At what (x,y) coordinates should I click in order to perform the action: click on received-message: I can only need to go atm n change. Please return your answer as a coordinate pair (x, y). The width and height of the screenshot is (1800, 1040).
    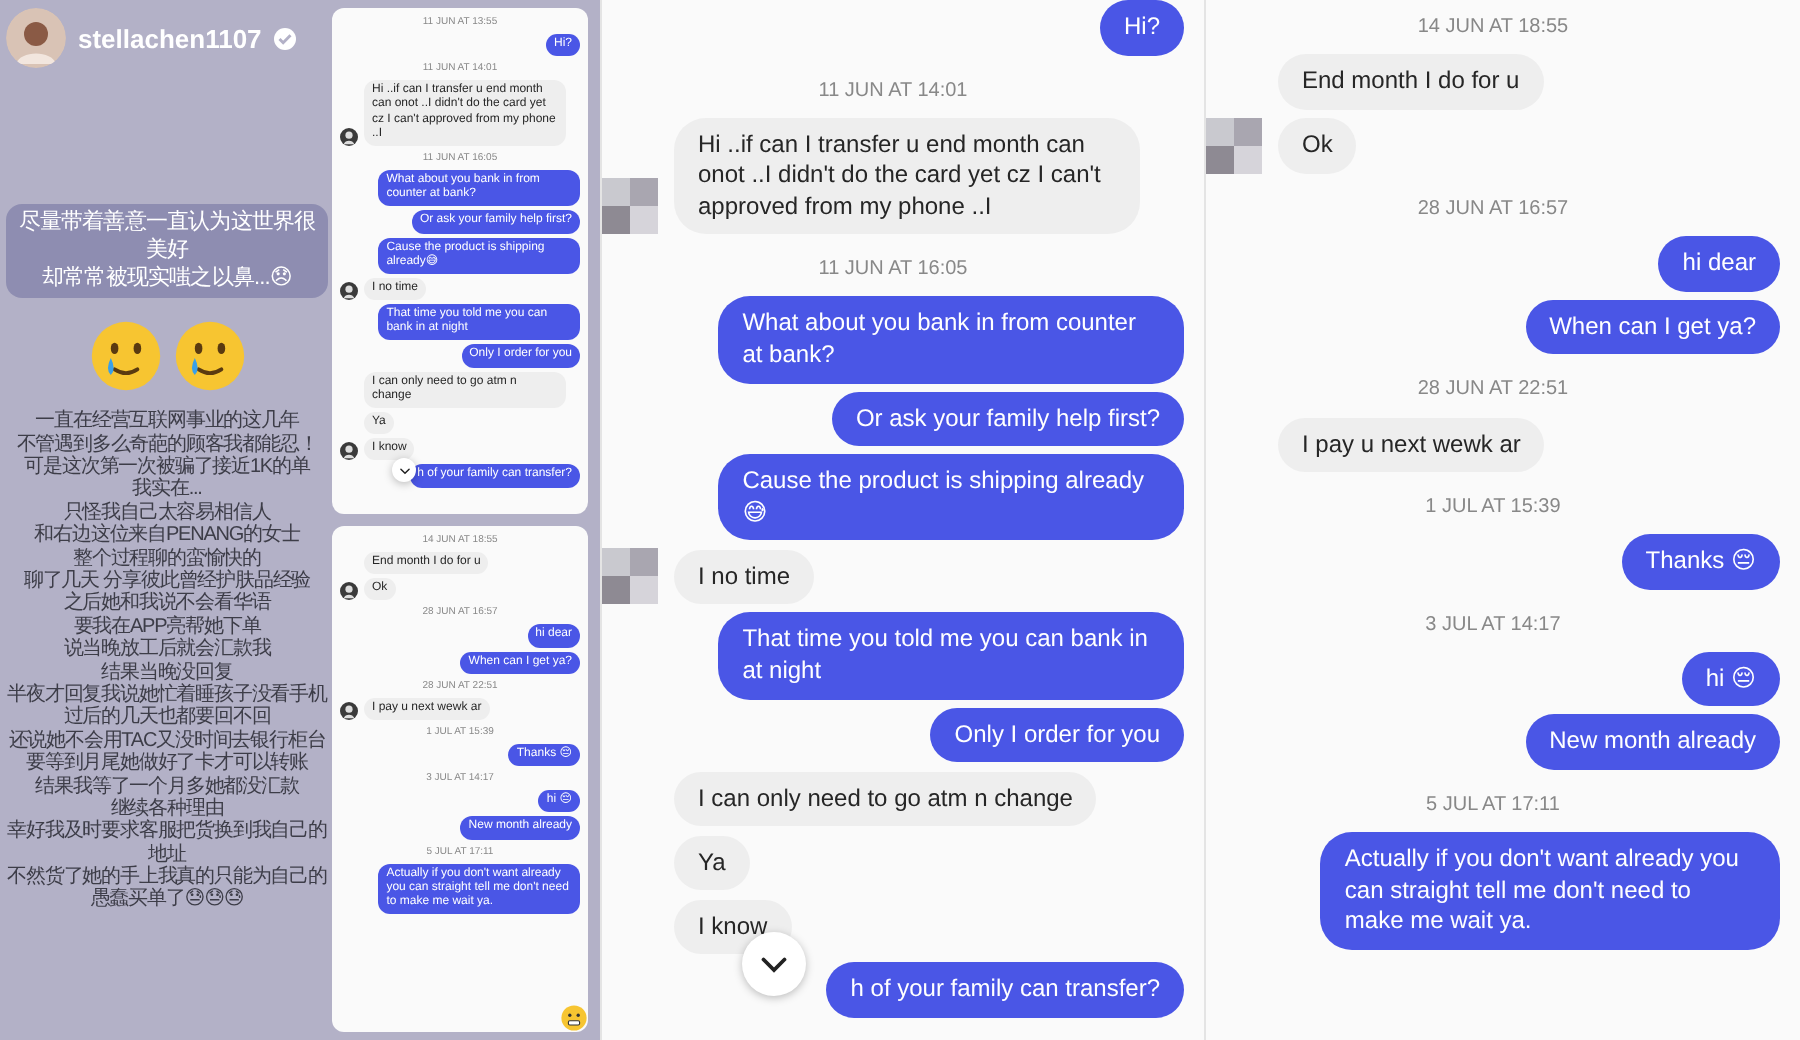
    Looking at the image, I should click on (885, 799).